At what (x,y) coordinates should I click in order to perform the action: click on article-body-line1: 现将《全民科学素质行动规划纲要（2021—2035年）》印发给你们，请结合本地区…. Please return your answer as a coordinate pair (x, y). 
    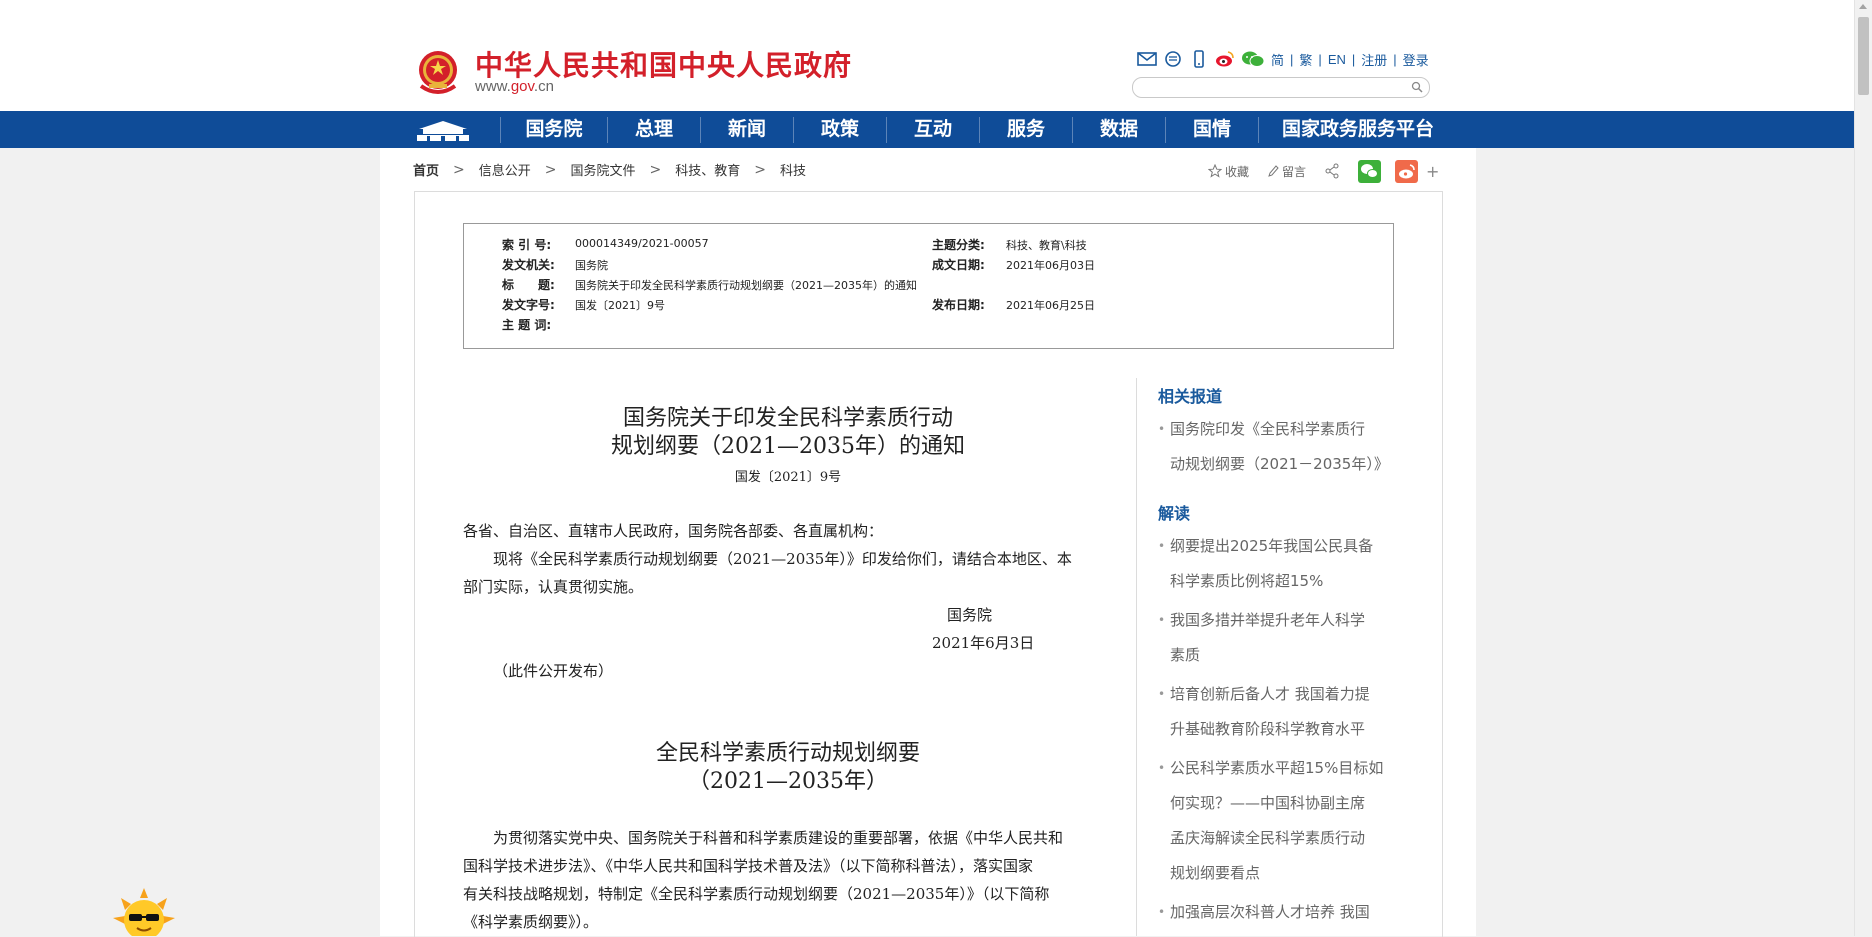
    Looking at the image, I should click on (767, 559).